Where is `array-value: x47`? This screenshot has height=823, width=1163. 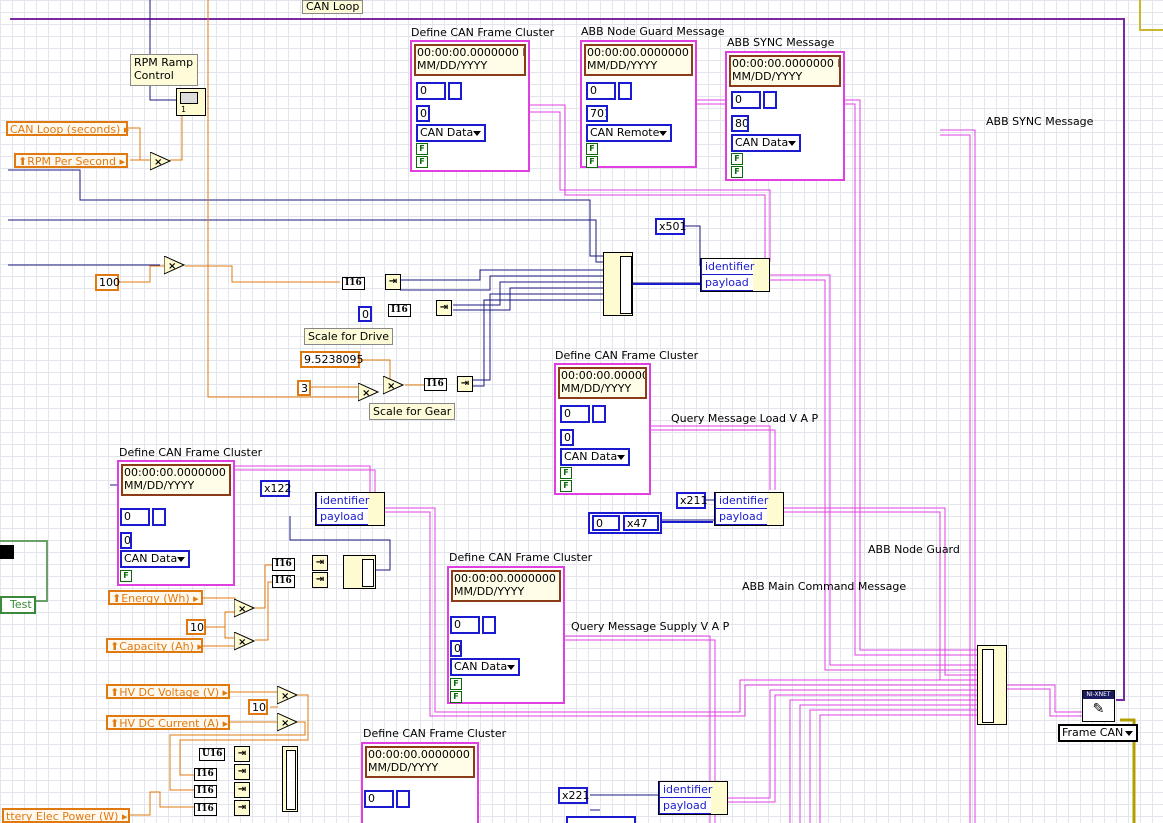
array-value: x47 is located at coordinates (641, 523).